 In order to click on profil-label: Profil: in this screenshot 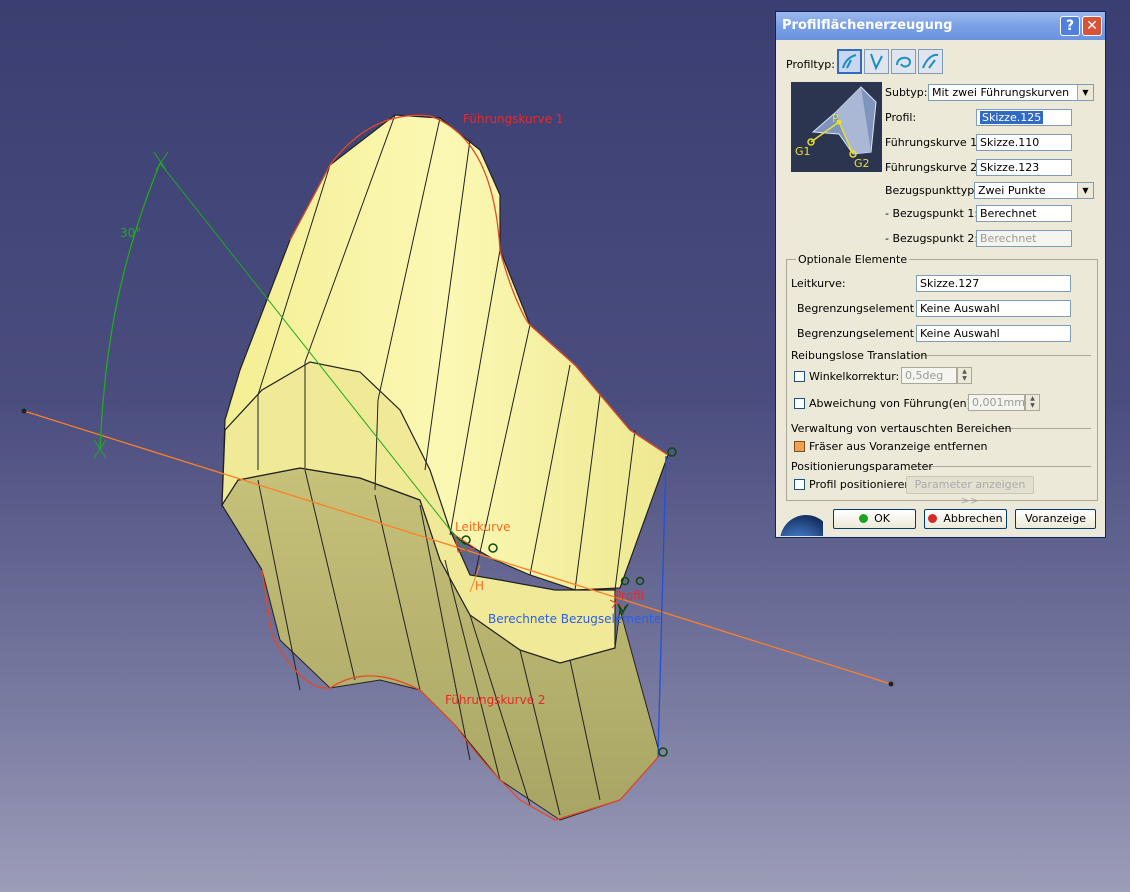, I will do `click(901, 117)`.